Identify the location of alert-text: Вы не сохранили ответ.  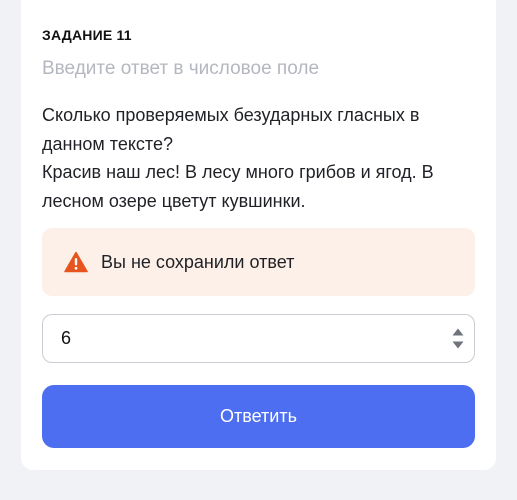
(198, 261).